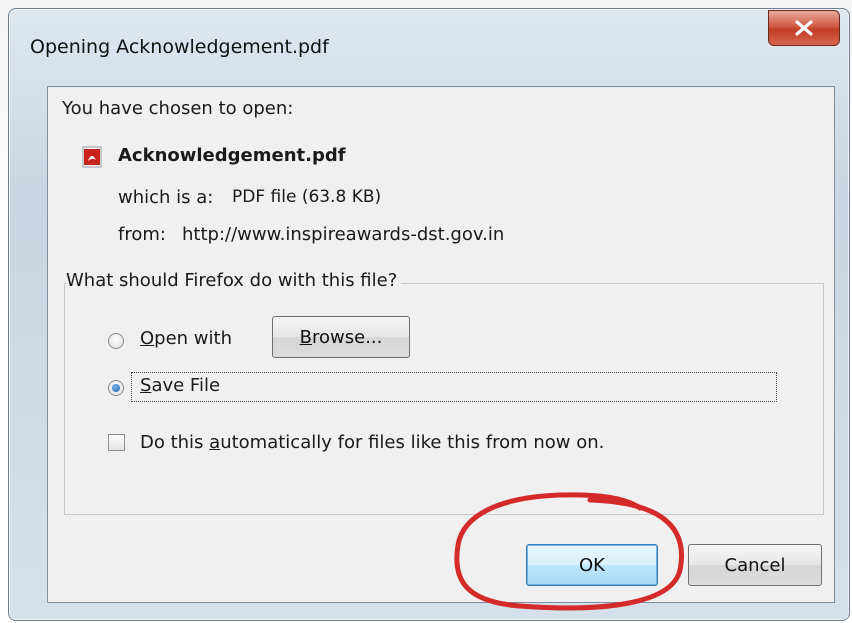 This screenshot has height=623, width=852. I want to click on save-file-radio, so click(116, 388).